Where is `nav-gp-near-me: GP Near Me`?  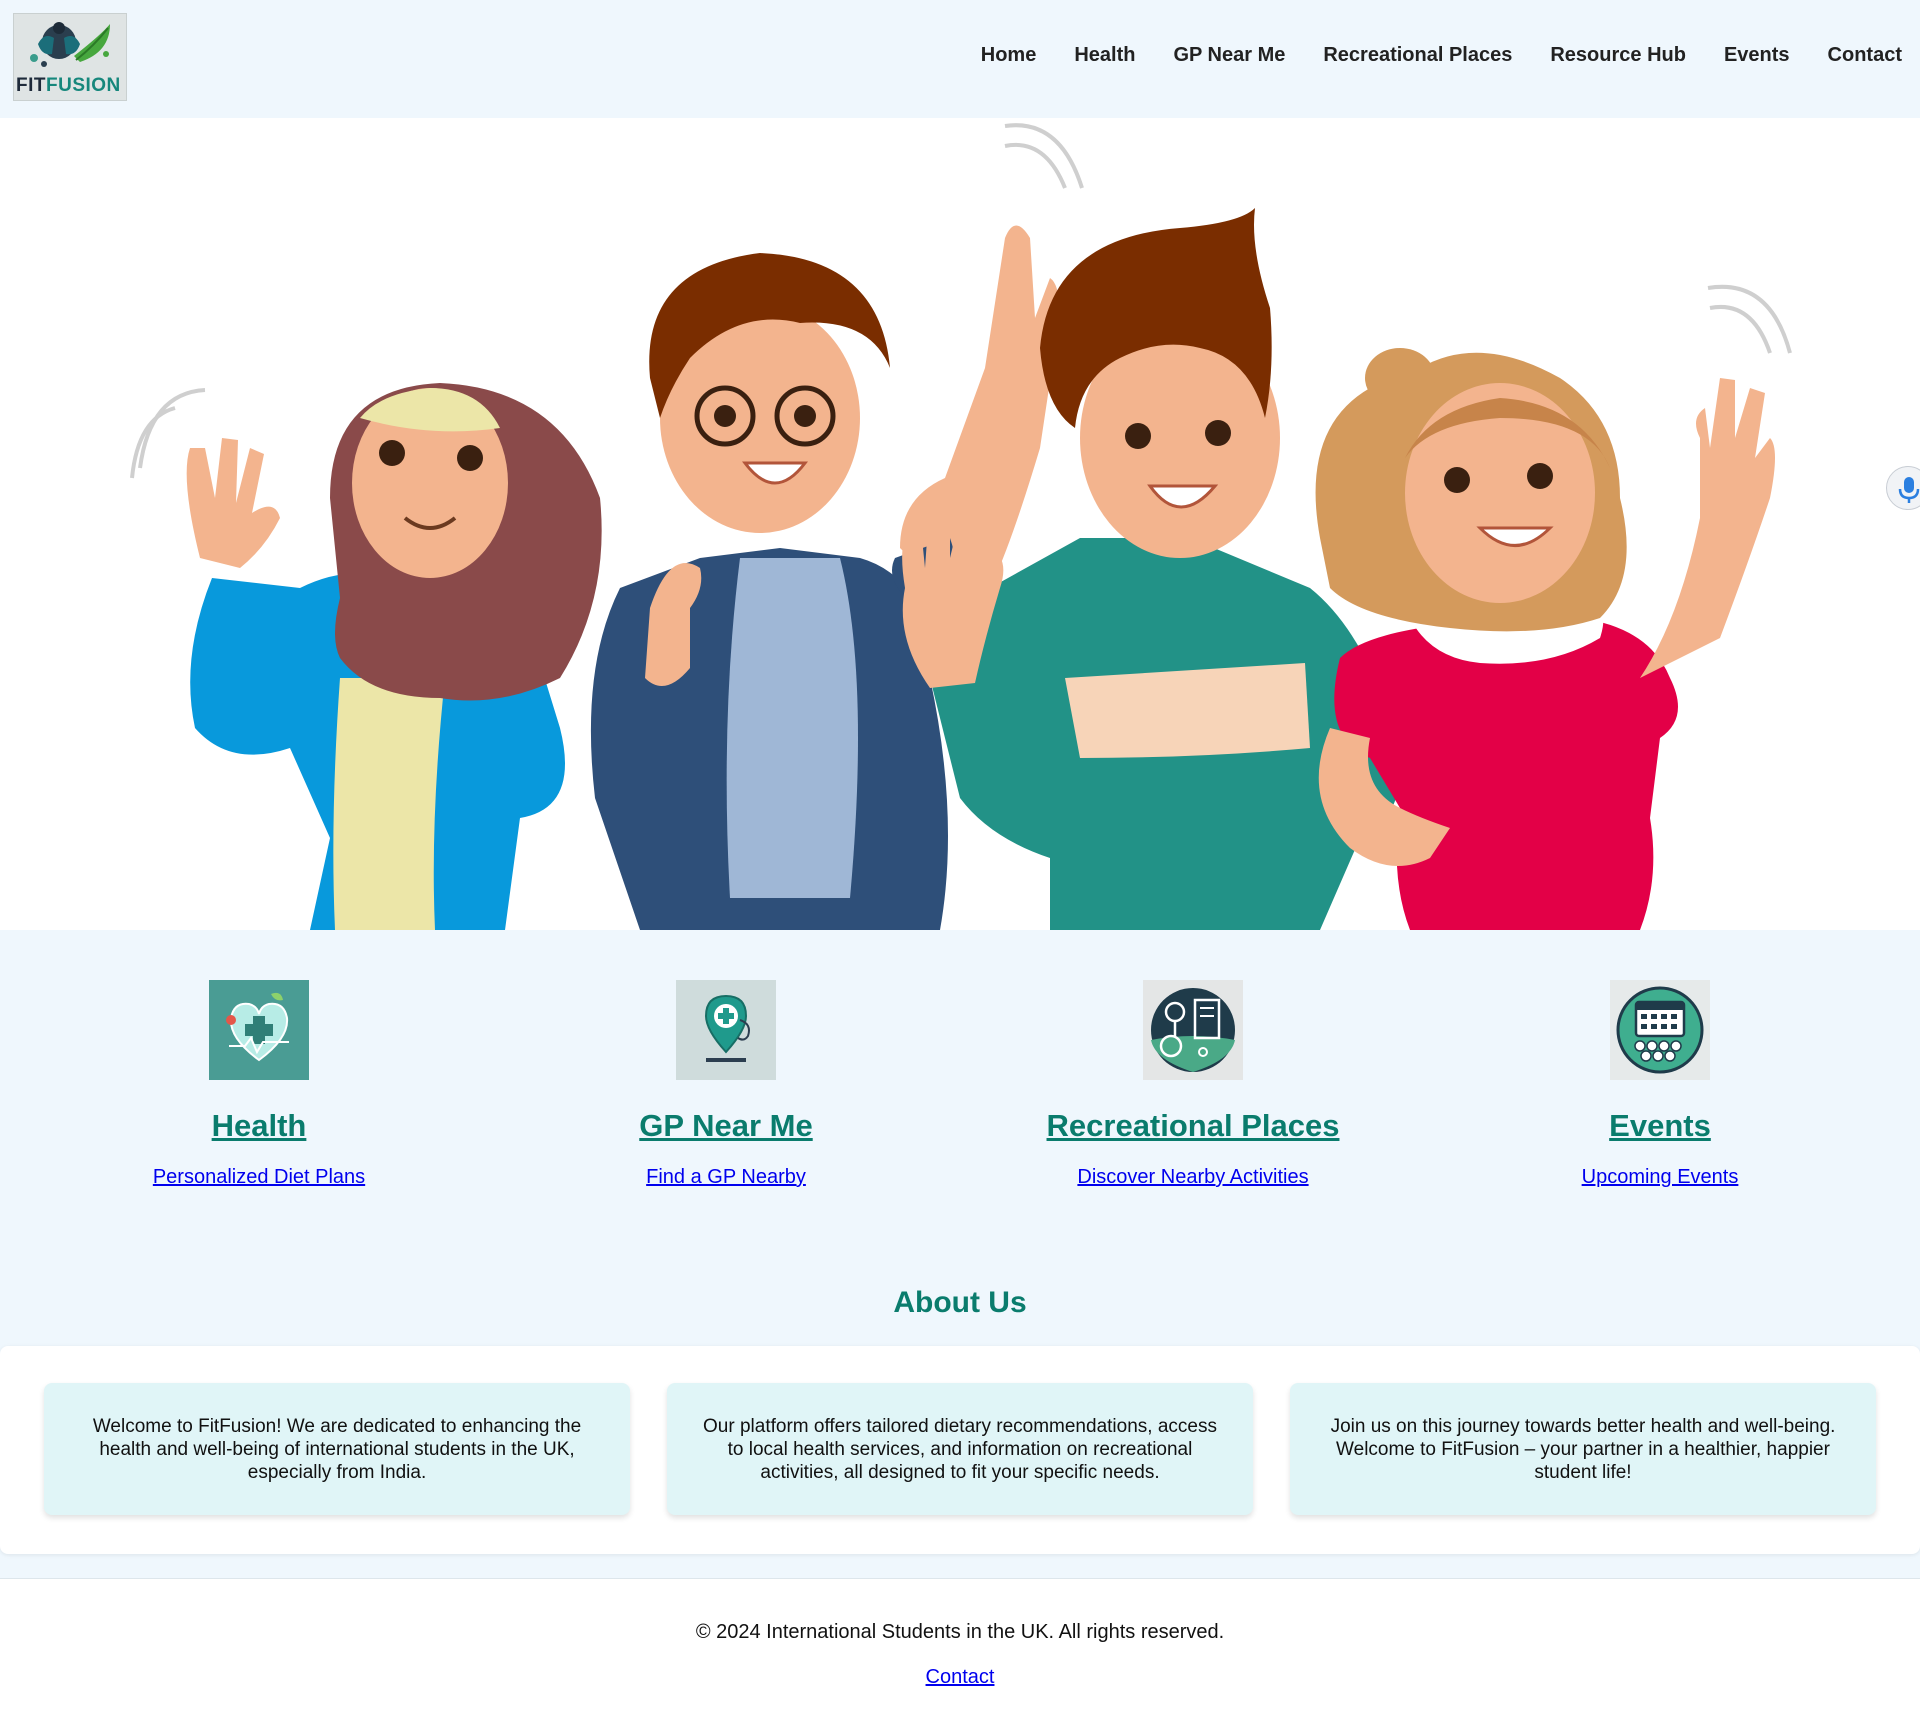
nav-gp-near-me: GP Near Me is located at coordinates (1229, 55).